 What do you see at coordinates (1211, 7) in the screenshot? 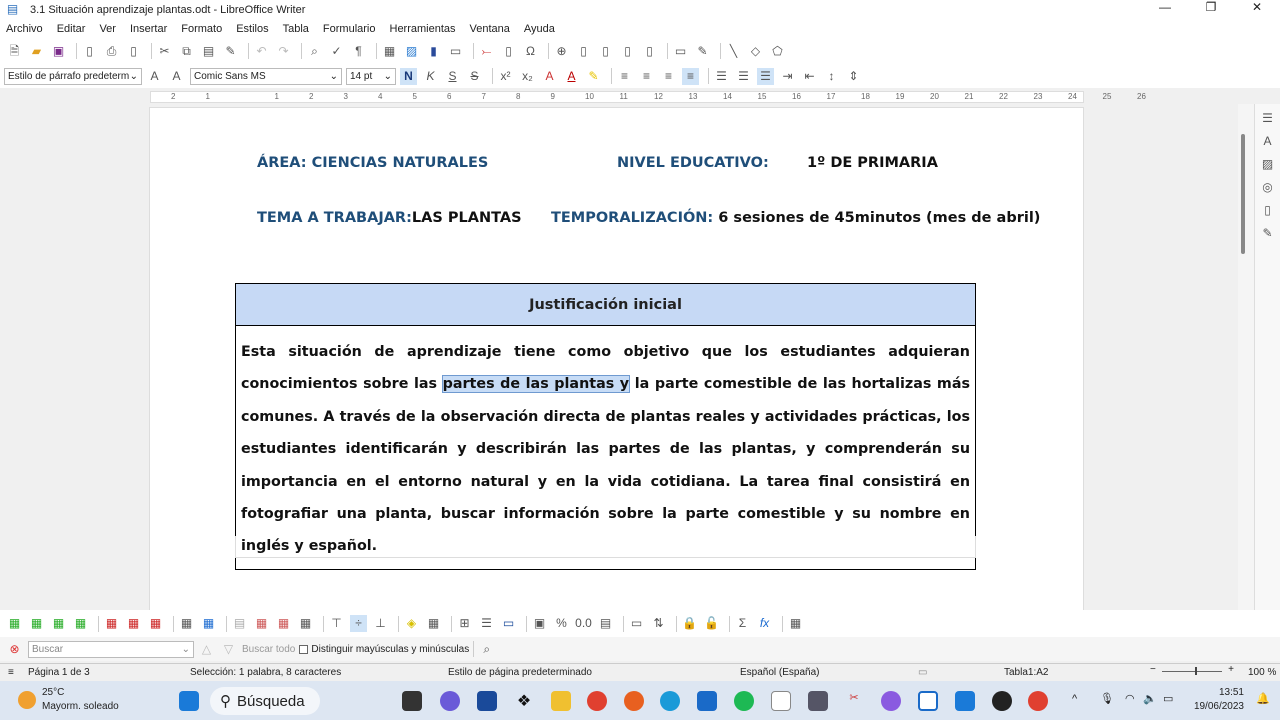
I see `maximize-button: ❐` at bounding box center [1211, 7].